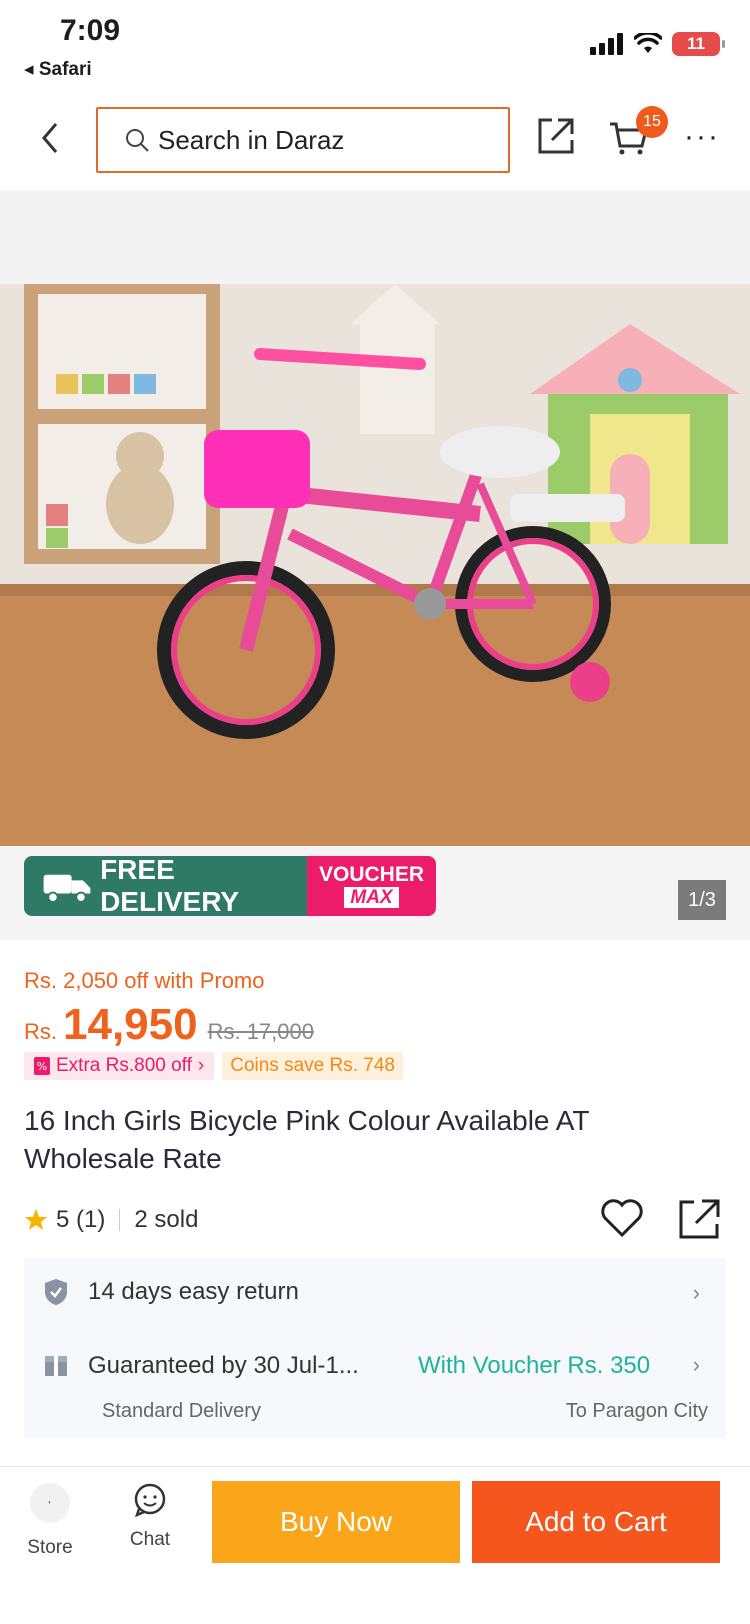 The width and height of the screenshot is (750, 1624). What do you see at coordinates (702, 900) in the screenshot?
I see `image-pager: 1/3` at bounding box center [702, 900].